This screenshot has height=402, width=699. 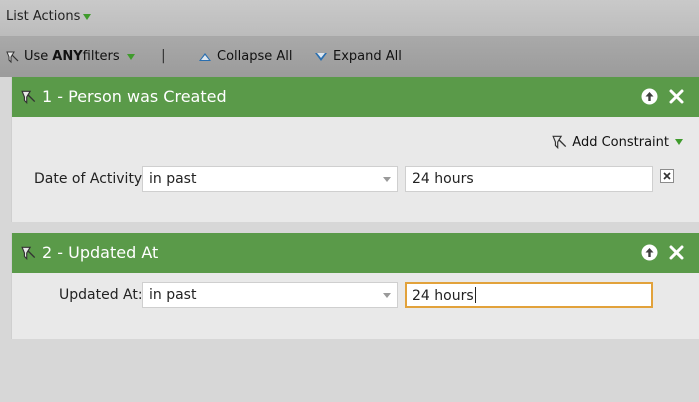 I want to click on updated-at-label: Updated At:, so click(x=101, y=295).